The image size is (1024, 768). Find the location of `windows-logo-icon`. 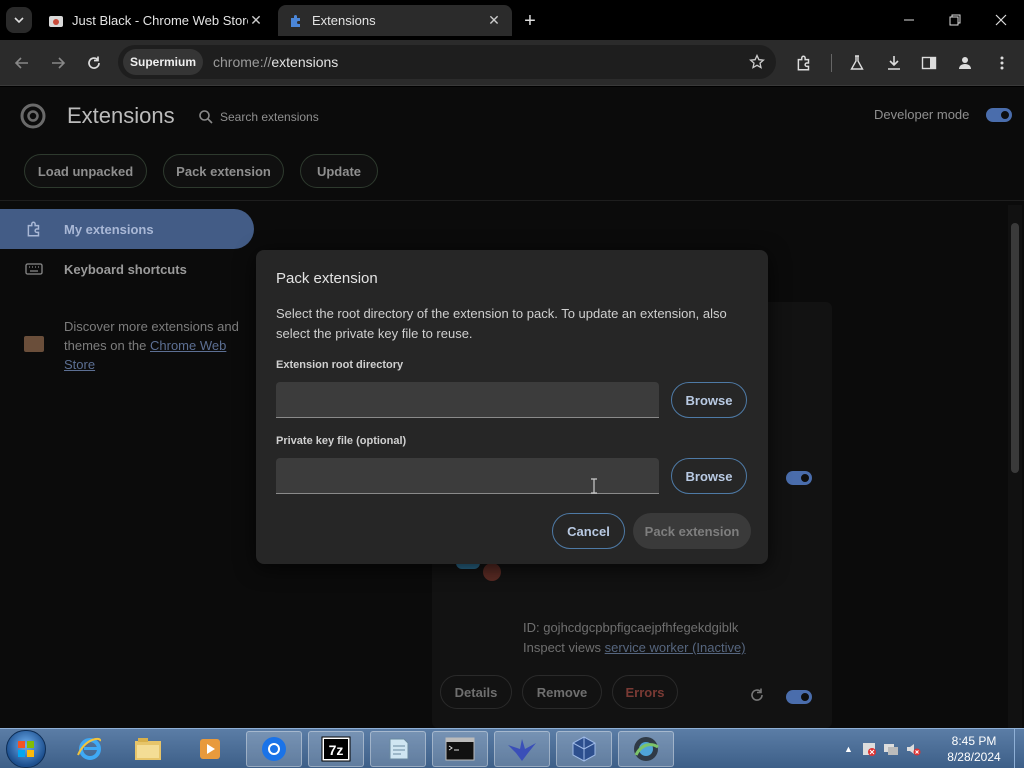

windows-logo-icon is located at coordinates (26, 749).